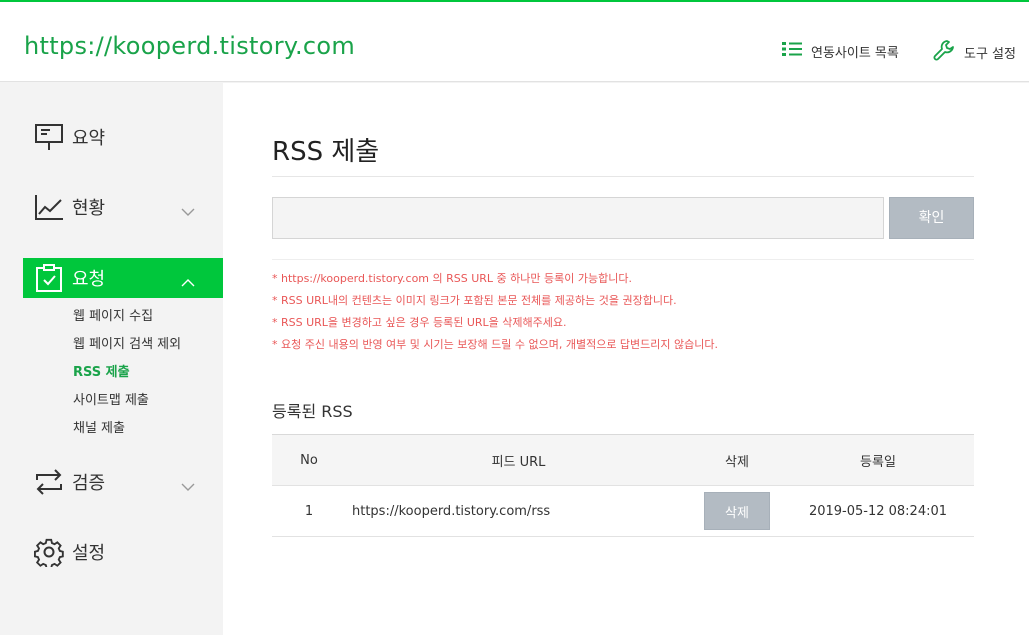  What do you see at coordinates (49, 278) in the screenshot?
I see `clipboard-check-icon` at bounding box center [49, 278].